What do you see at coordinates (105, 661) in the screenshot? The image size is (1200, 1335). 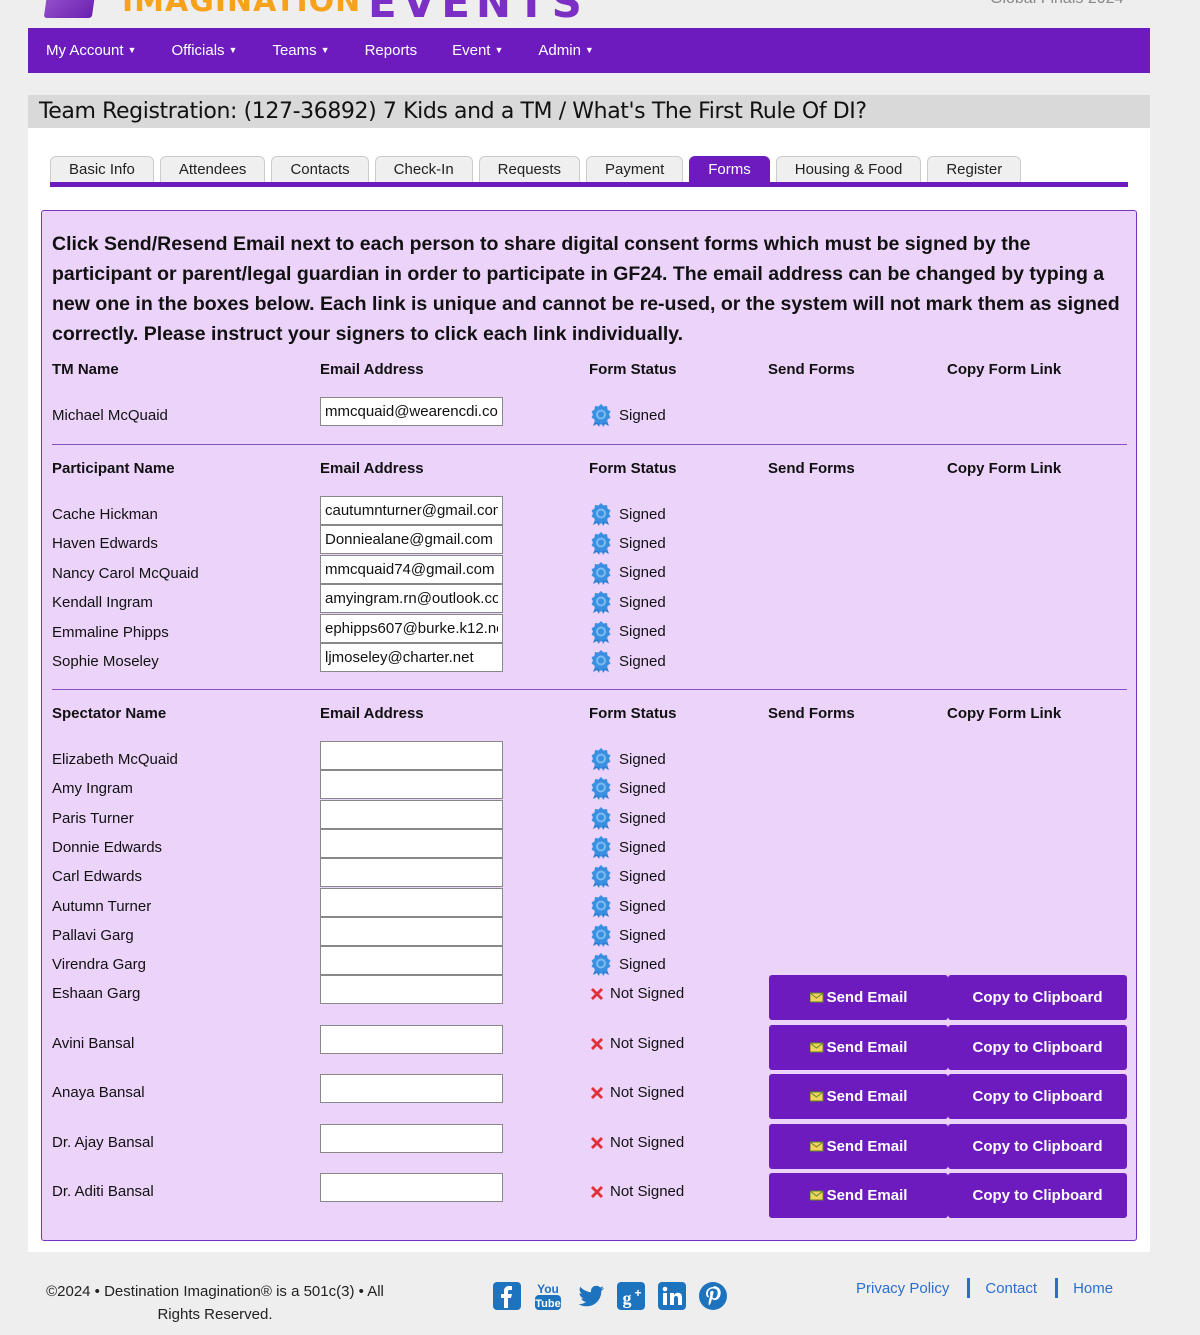 I see `person-name: Sophie Moseley` at bounding box center [105, 661].